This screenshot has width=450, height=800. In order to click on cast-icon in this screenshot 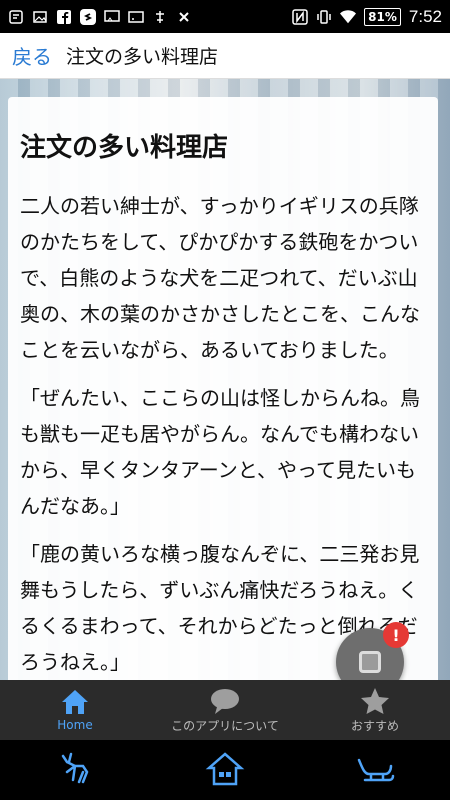, I will do `click(112, 17)`.